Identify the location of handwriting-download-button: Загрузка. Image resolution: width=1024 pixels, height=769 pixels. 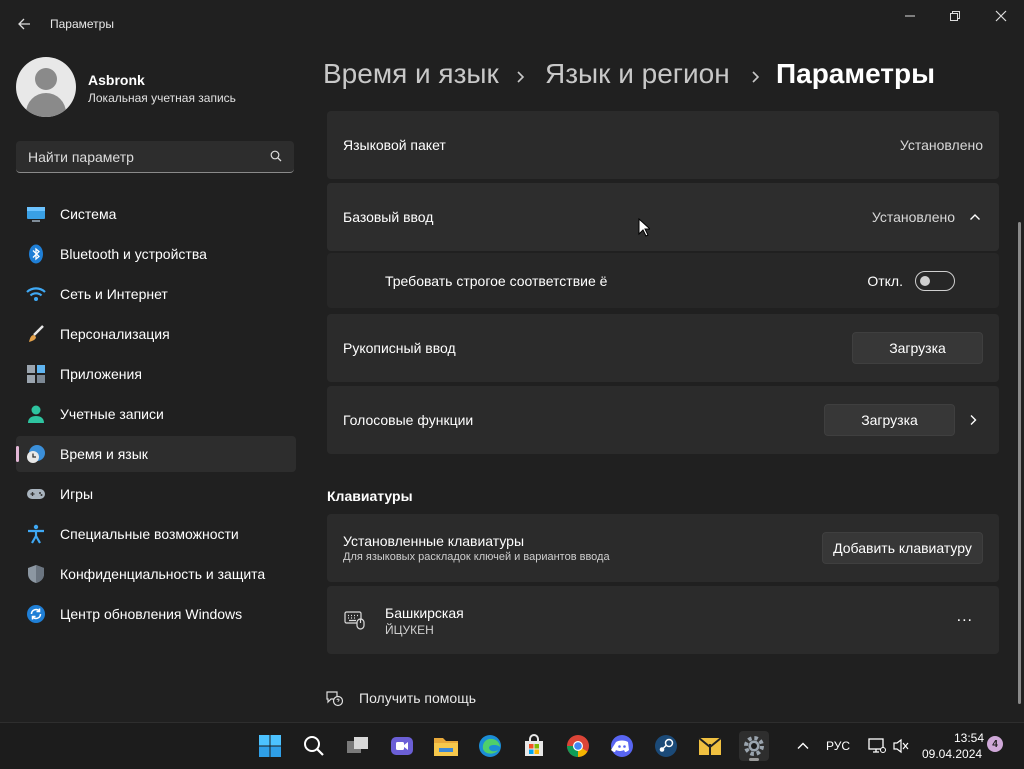
(917, 348).